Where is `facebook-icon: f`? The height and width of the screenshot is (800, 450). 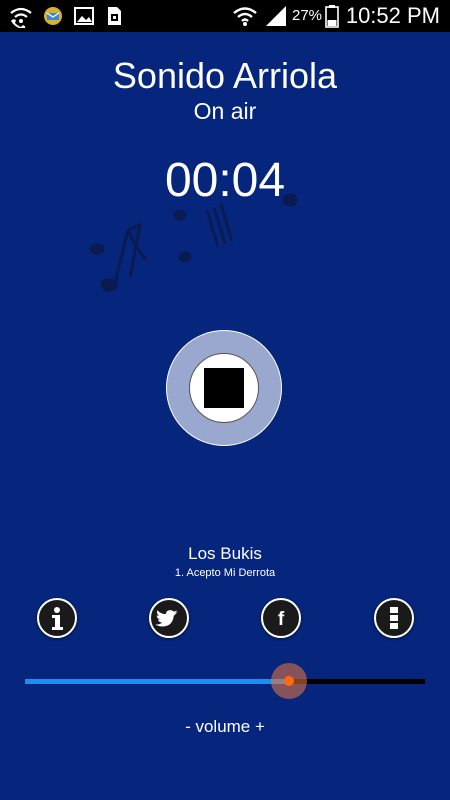 facebook-icon: f is located at coordinates (281, 619).